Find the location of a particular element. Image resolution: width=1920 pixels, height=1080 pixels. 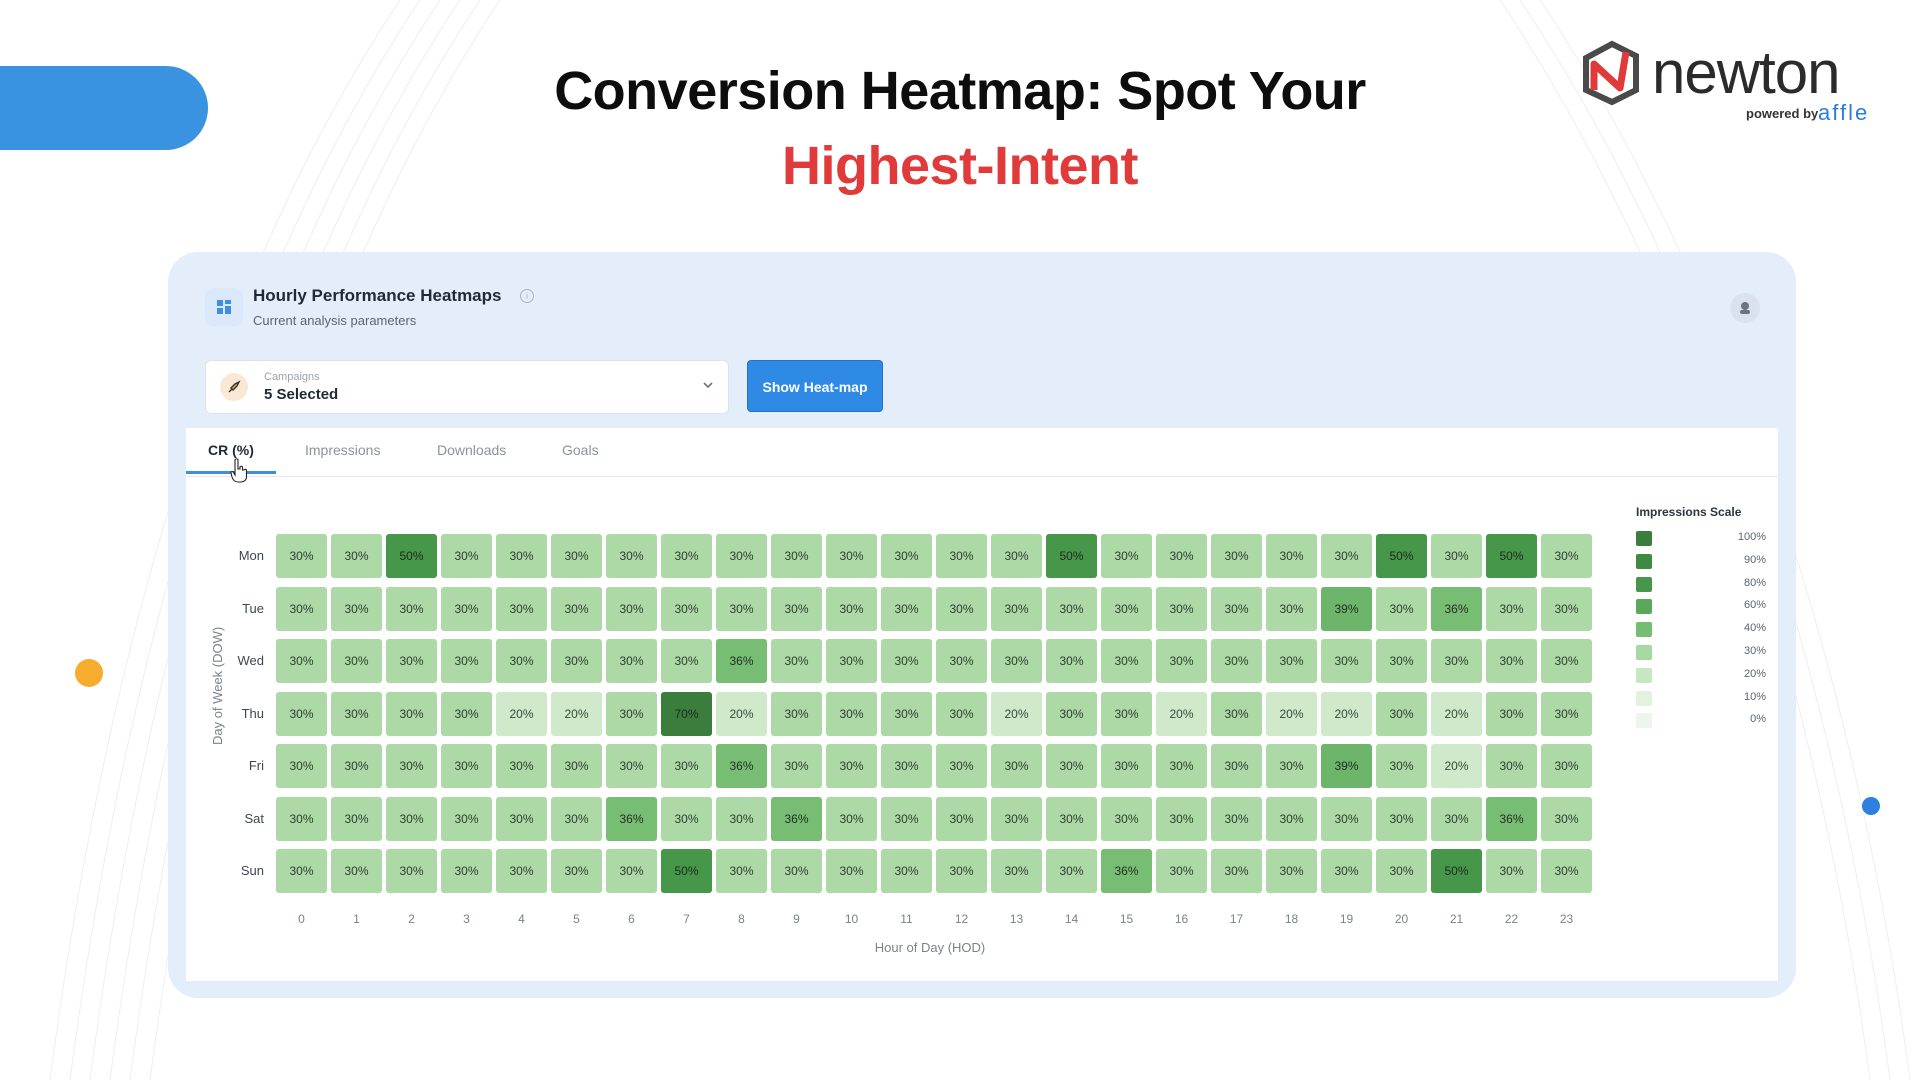

tab-goals: Goals is located at coordinates (580, 450).